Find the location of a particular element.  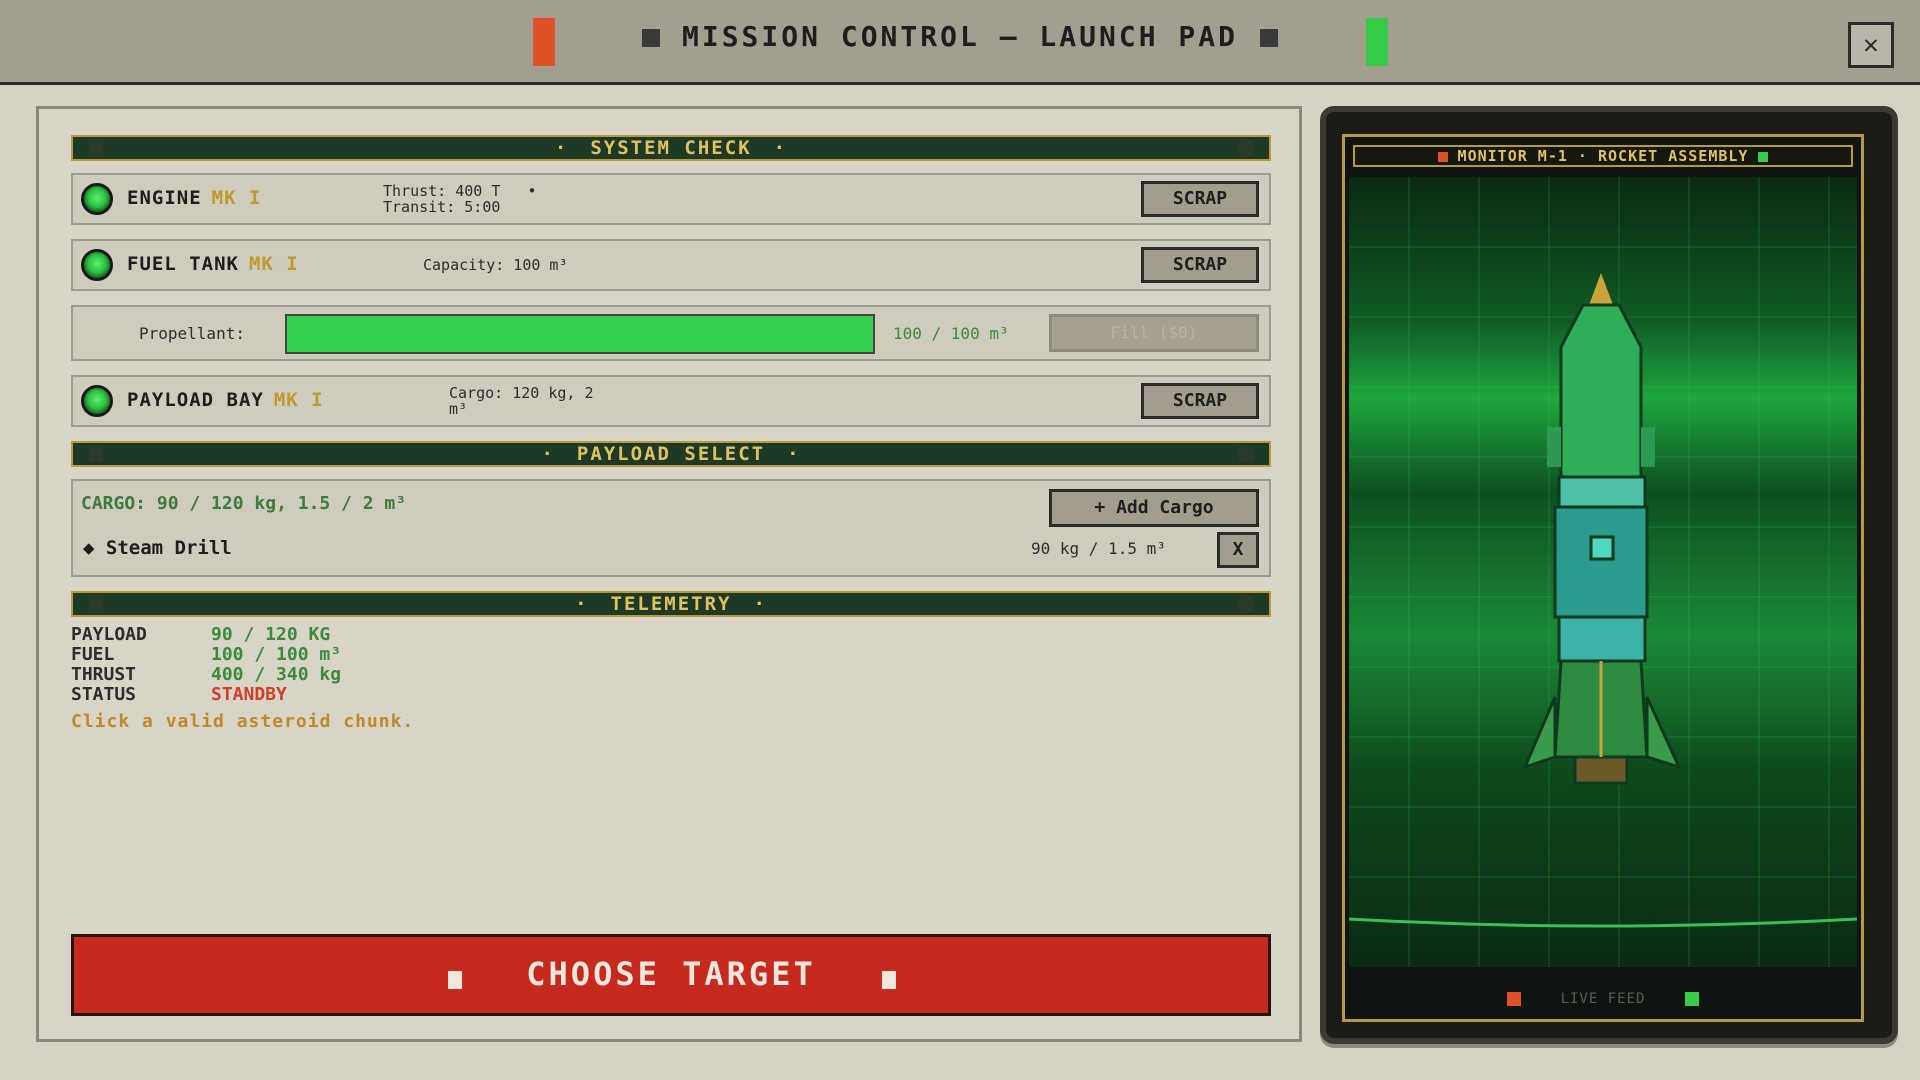

propellant-label: Propellant: is located at coordinates (192, 333).